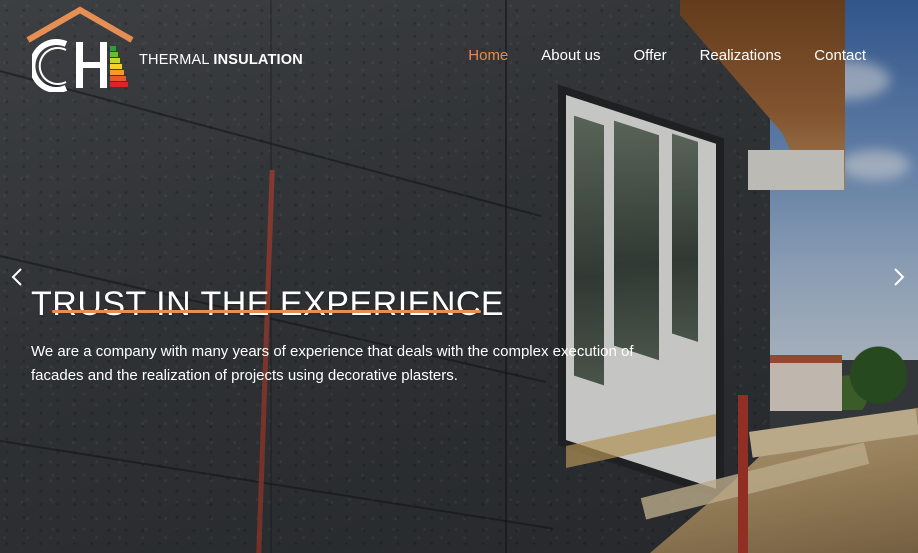  I want to click on nav-item-realizations: Realizations, so click(741, 55).